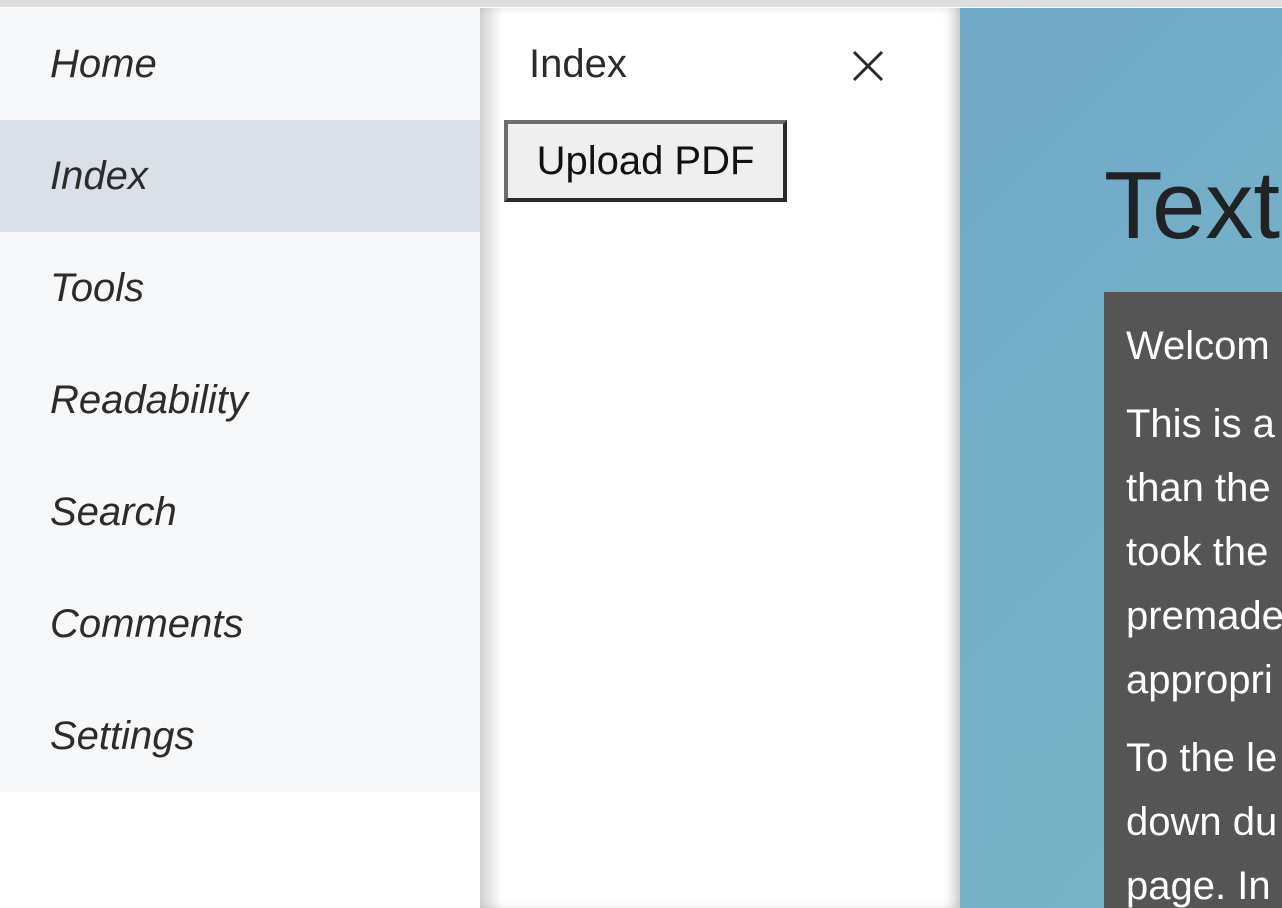 This screenshot has width=1282, height=908. Describe the element at coordinates (1198, 488) in the screenshot. I see `intro-line: than the` at that location.